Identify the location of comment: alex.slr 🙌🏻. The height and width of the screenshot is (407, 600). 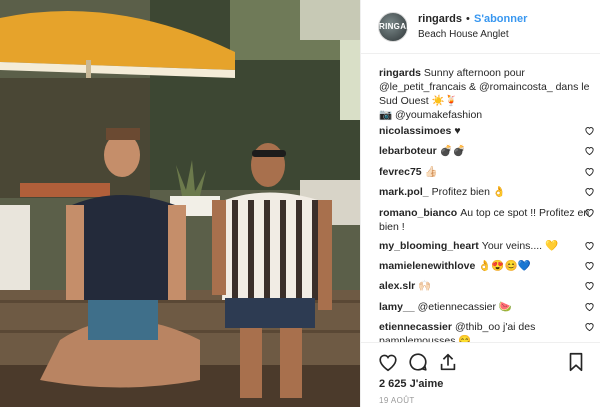
(489, 289).